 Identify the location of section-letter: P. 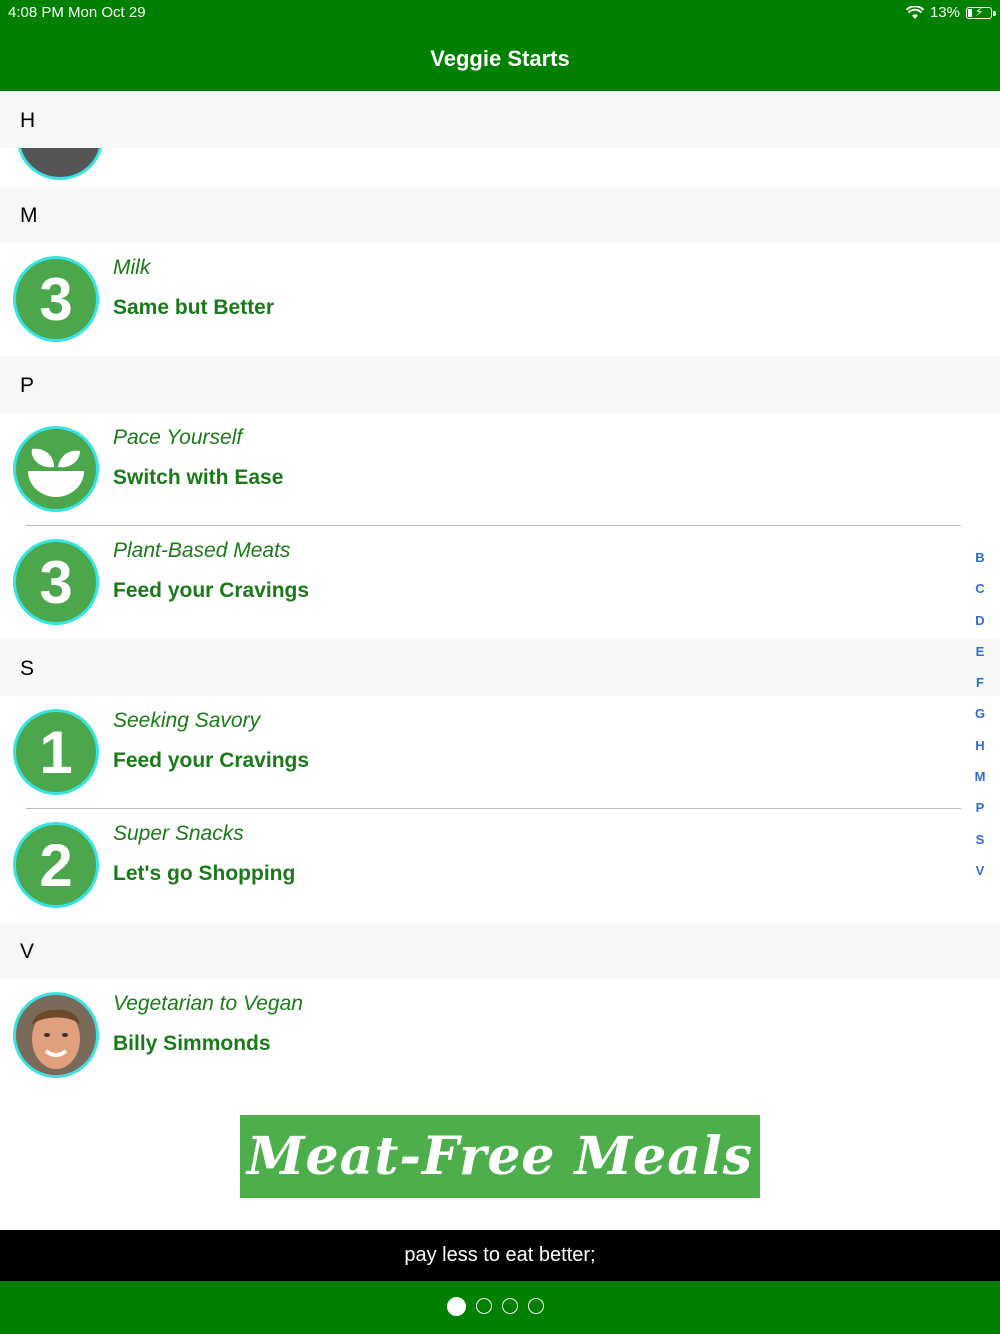
(27, 385).